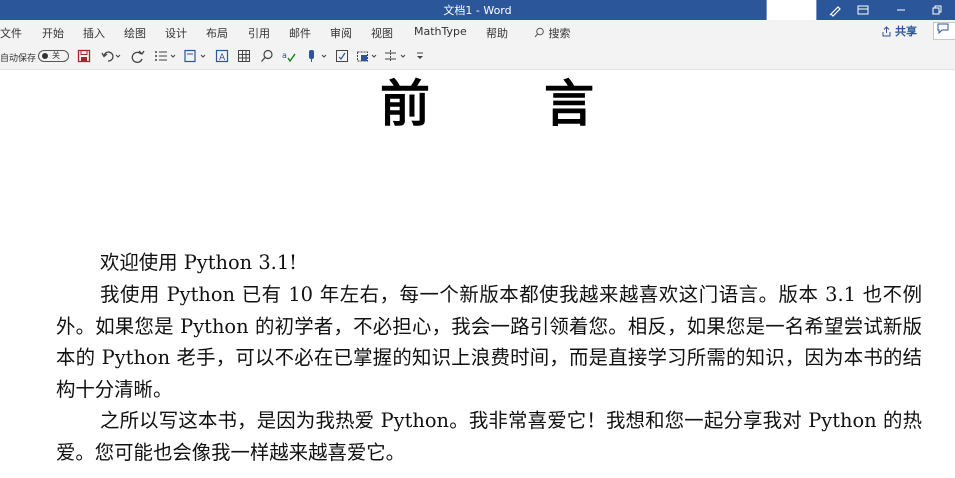 Image resolution: width=955 pixels, height=478 pixels. Describe the element at coordinates (138, 58) in the screenshot. I see `redo-icon` at that location.